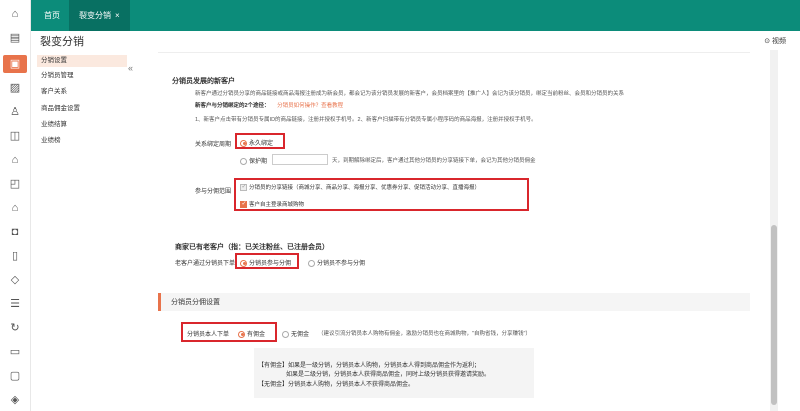 Image resolution: width=800 pixels, height=411 pixels. I want to click on tv-icon: ▢, so click(15, 376).